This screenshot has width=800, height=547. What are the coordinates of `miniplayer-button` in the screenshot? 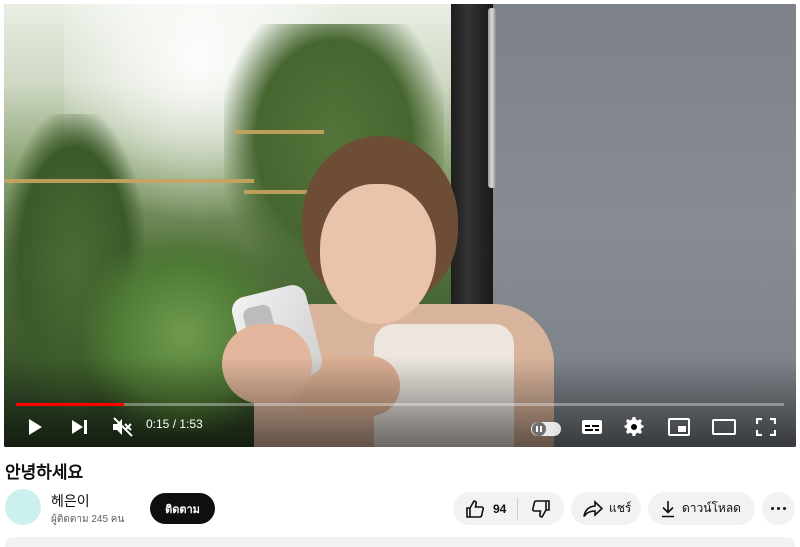 It's located at (679, 427).